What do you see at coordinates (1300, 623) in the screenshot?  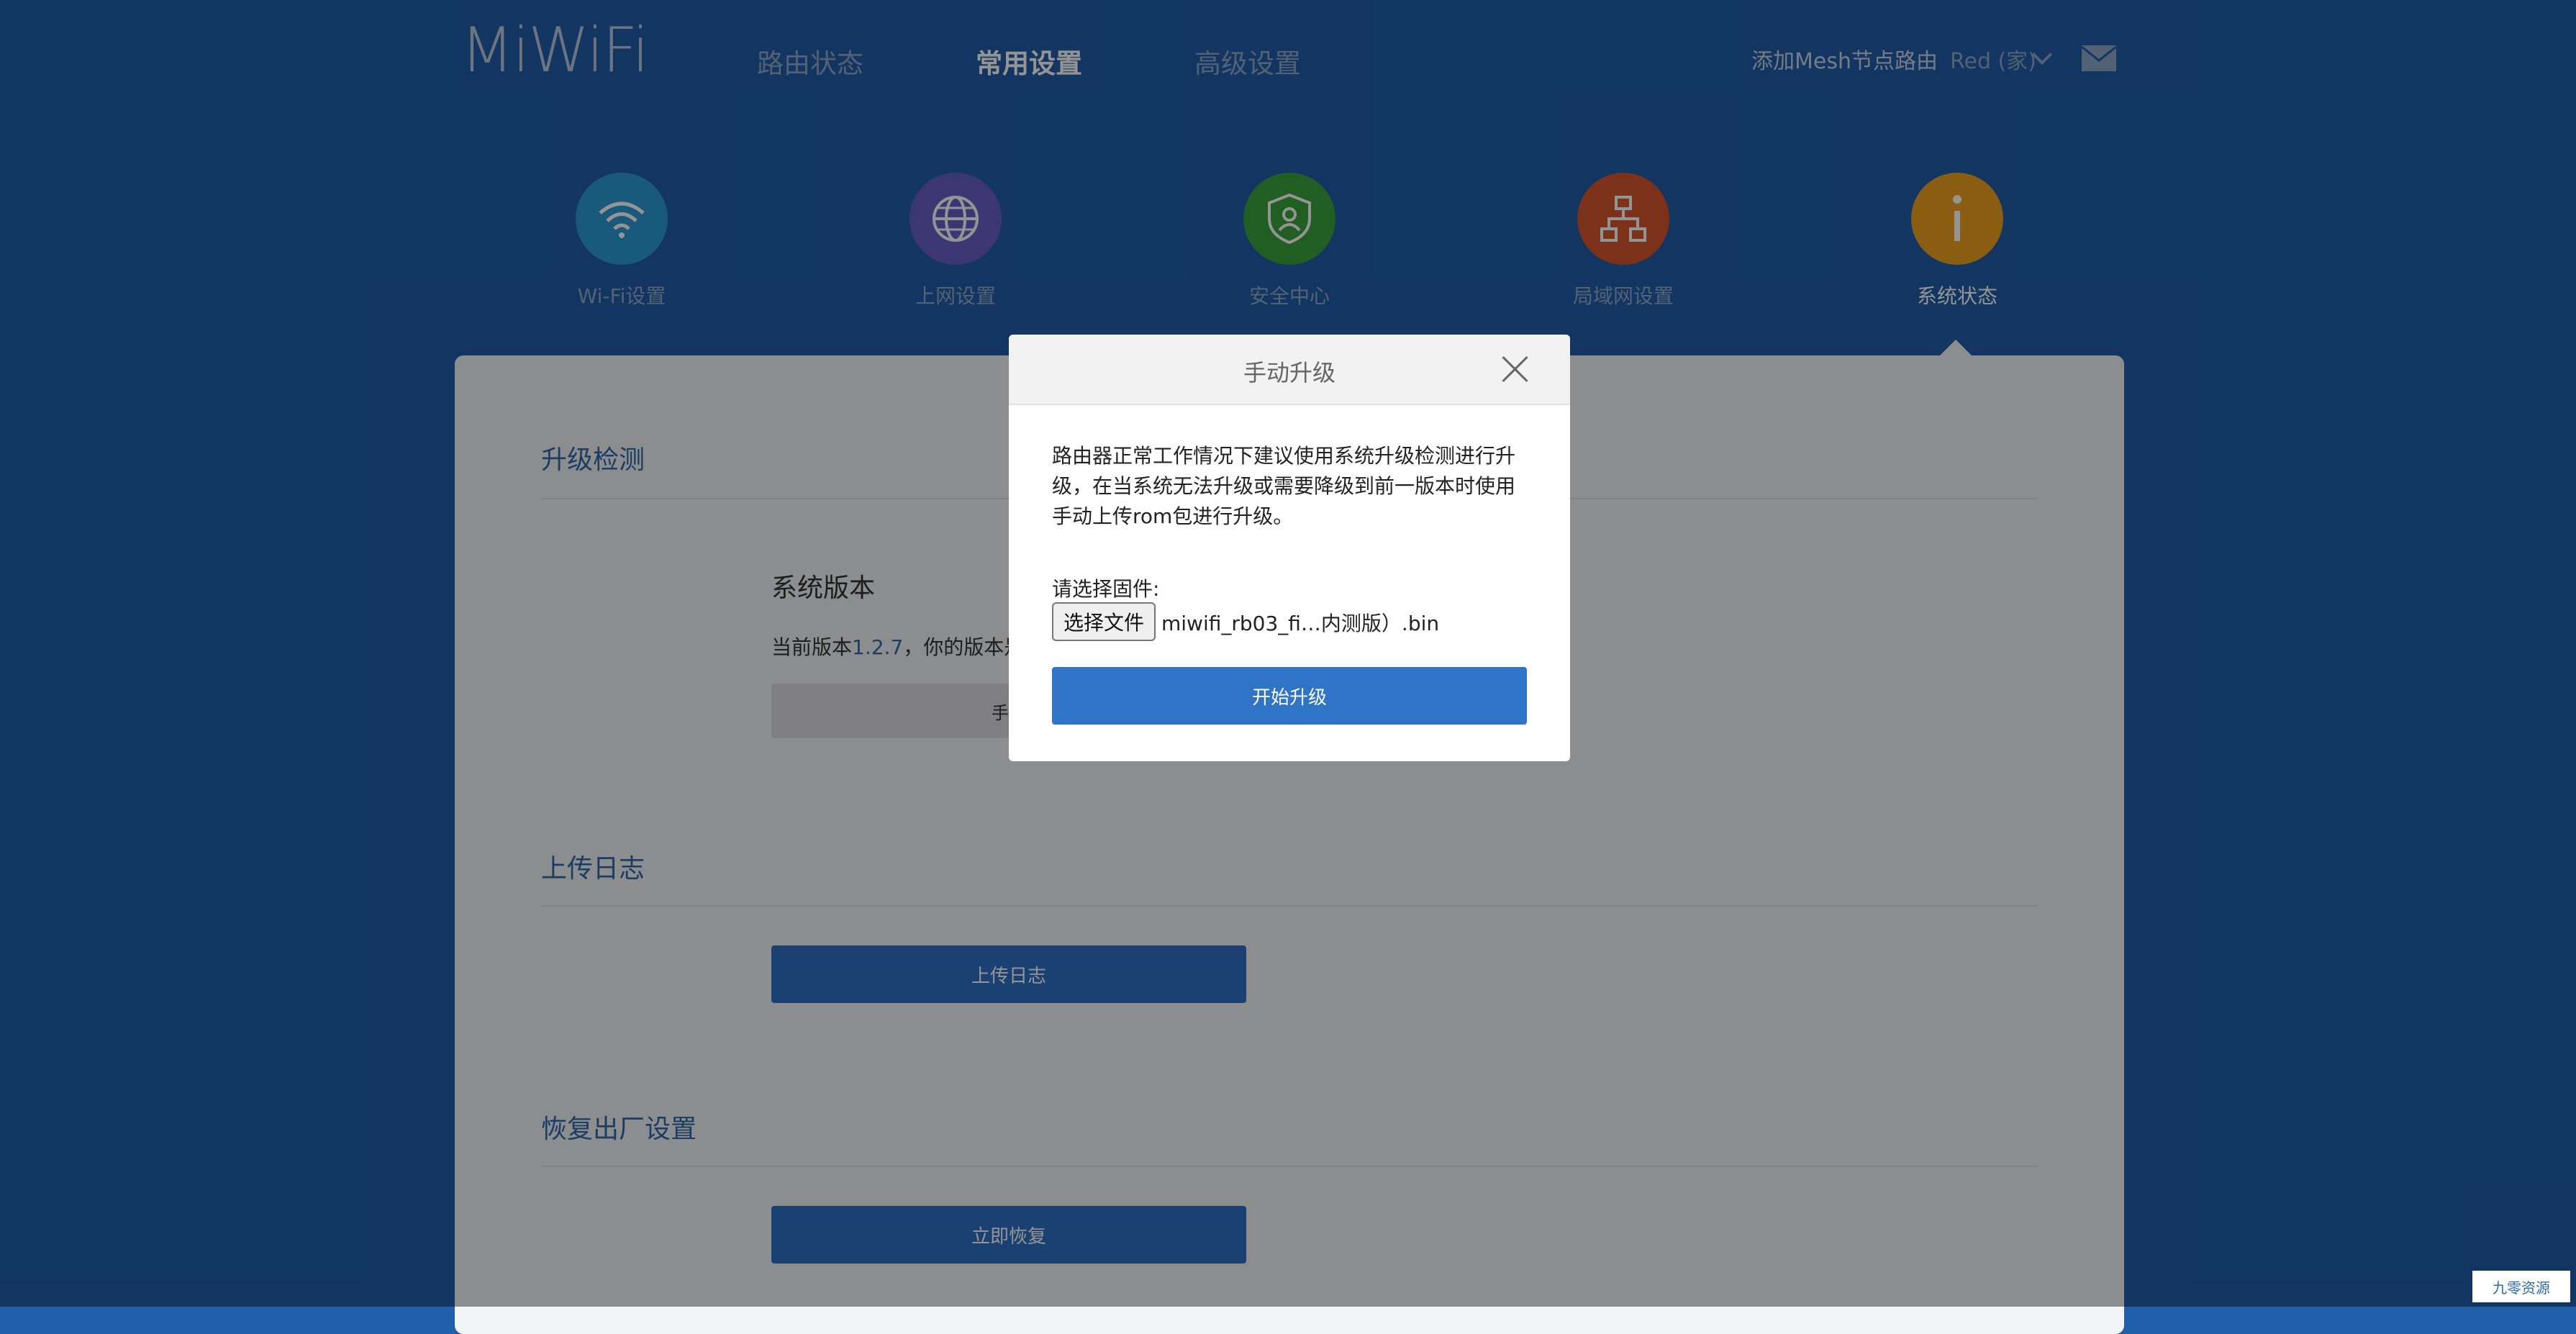 I see `selected-file-name: miwifi_rb03_fi…内测版）.bin` at bounding box center [1300, 623].